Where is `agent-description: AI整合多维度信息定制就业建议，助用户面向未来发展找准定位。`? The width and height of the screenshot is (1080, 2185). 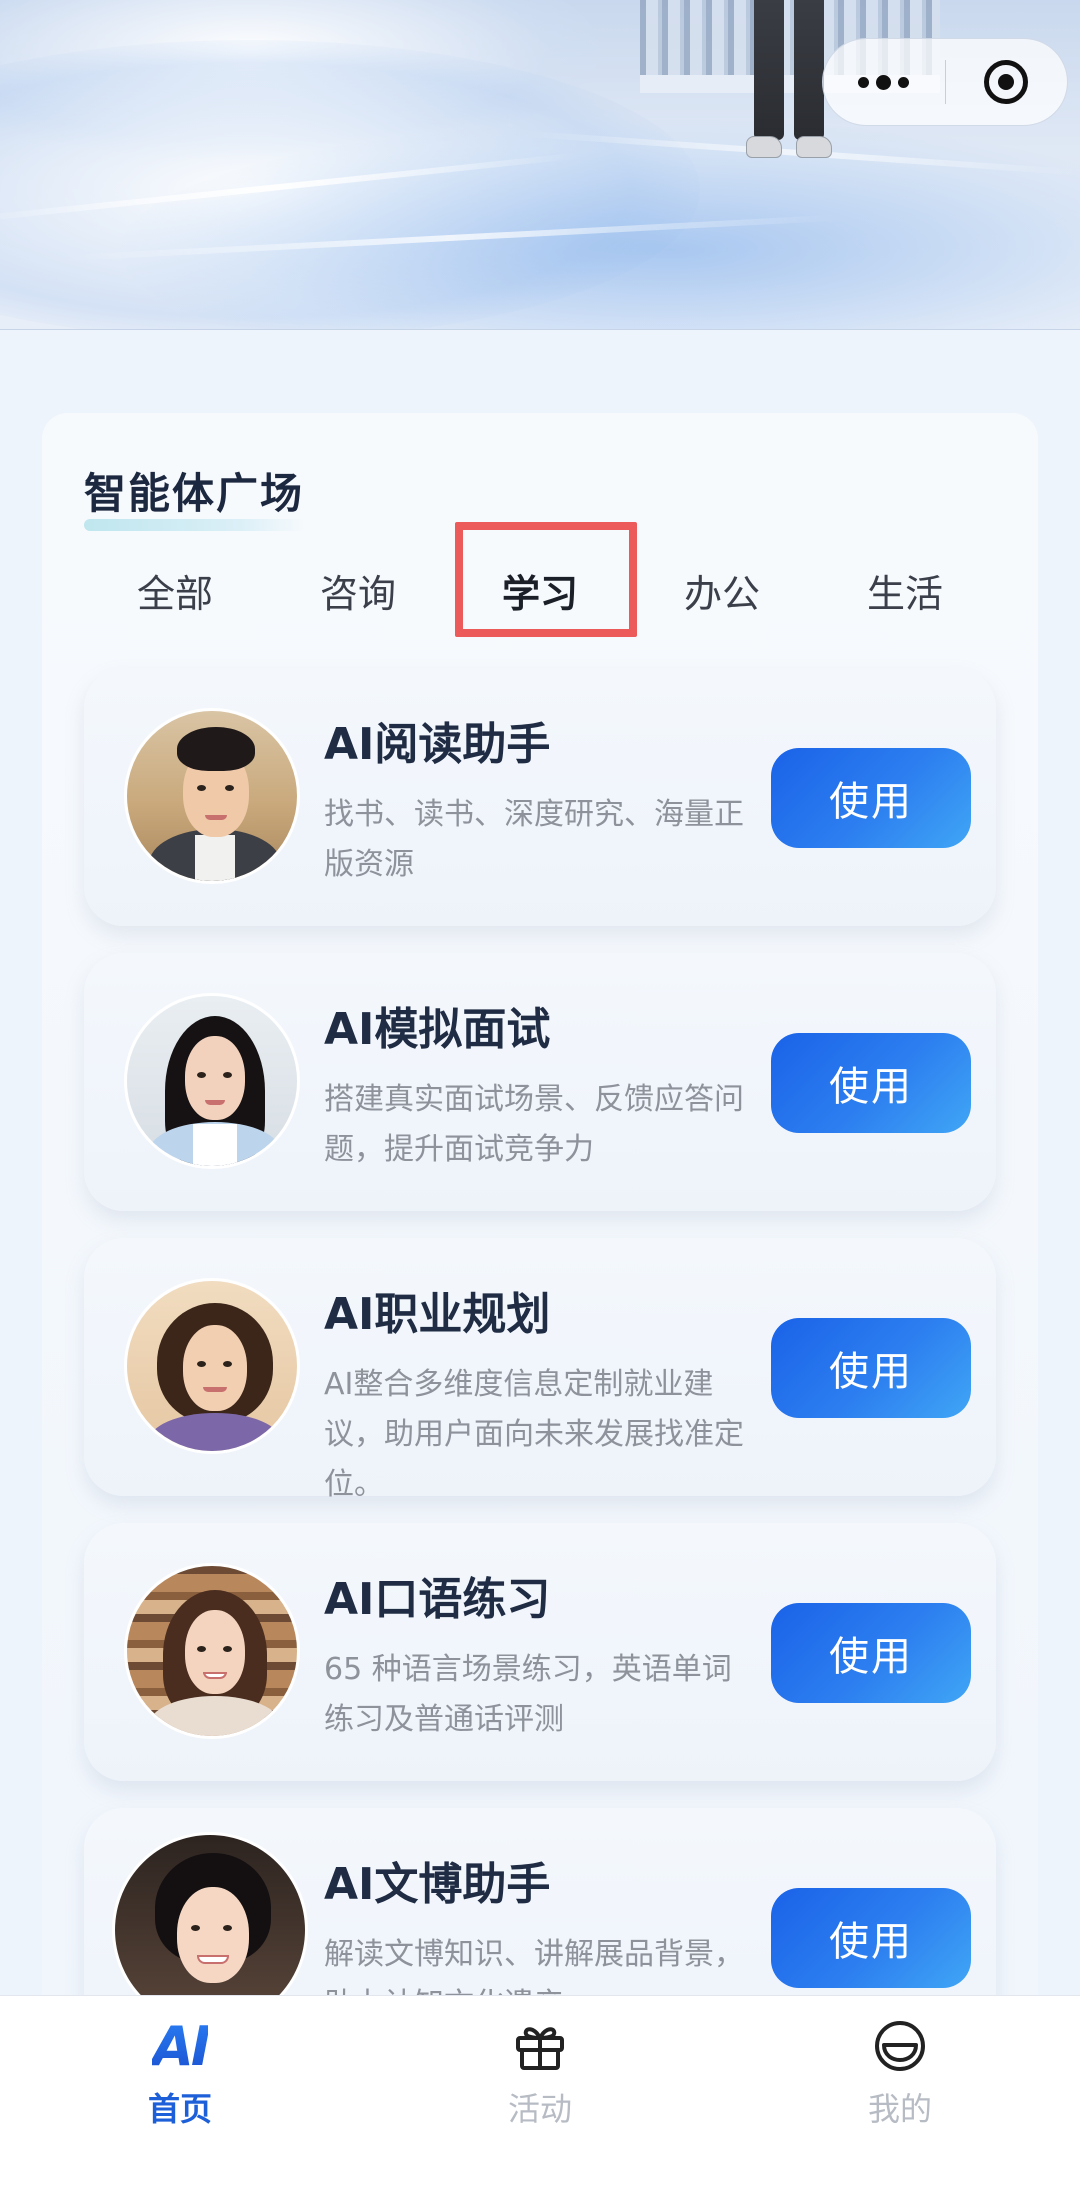 agent-description: AI整合多维度信息定制就业建议，助用户面向未来发展找准定位。 is located at coordinates (534, 1434).